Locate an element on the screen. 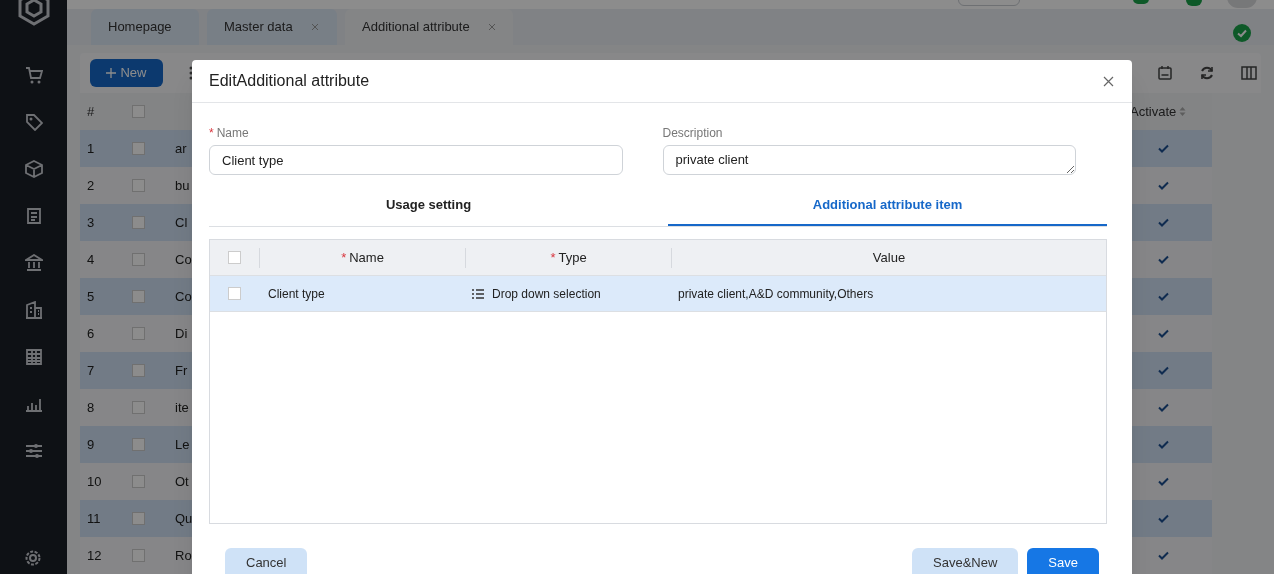  table-cell-text: Qu is located at coordinates (184, 518).